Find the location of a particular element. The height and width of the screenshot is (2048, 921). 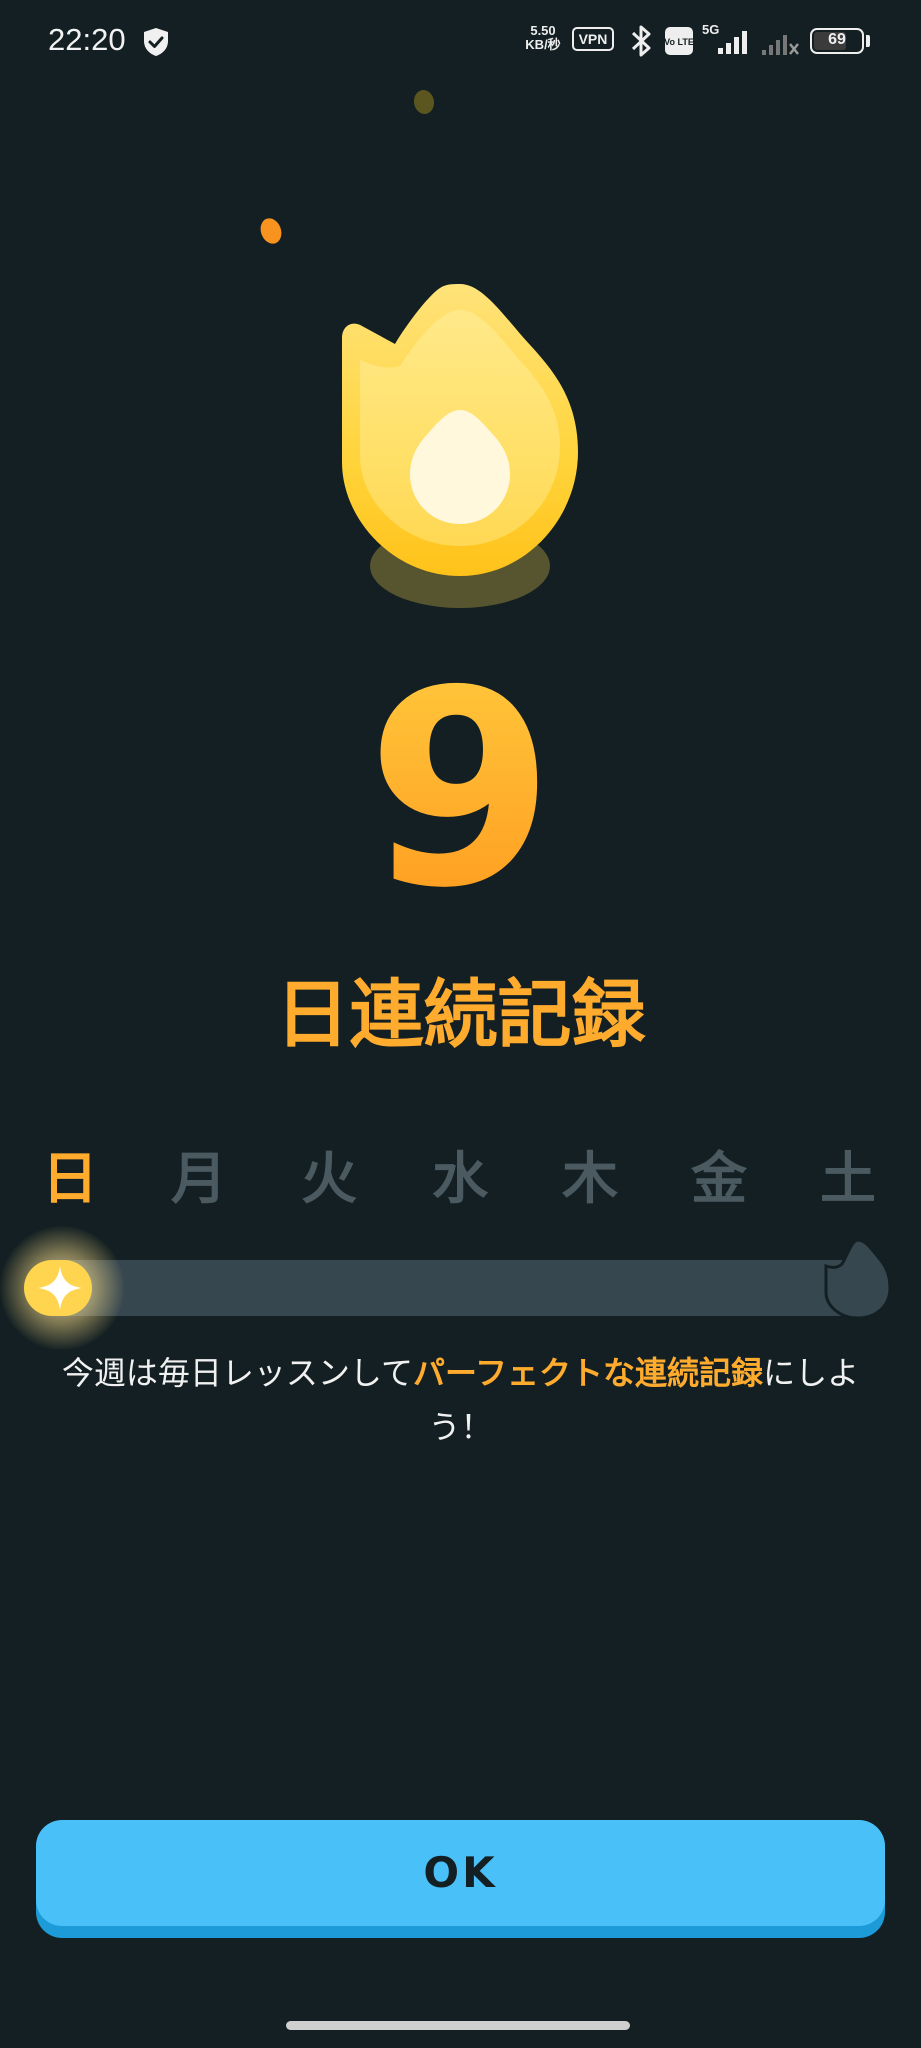

battery-icon: 69 is located at coordinates (837, 41).